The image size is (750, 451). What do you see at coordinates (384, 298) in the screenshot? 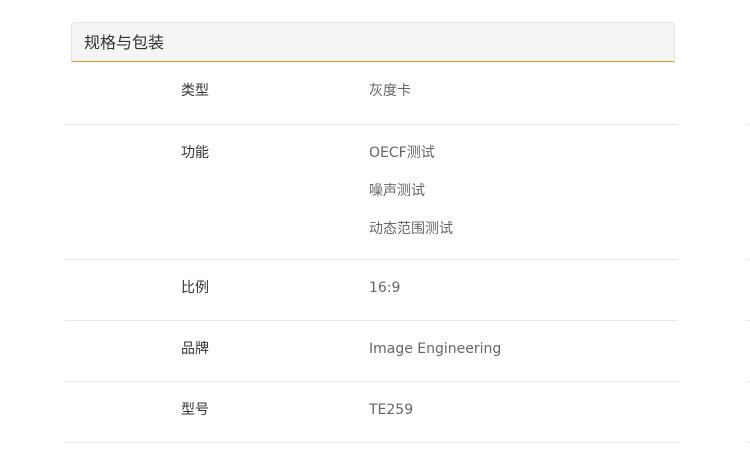
I see `spec-values: 16:9` at bounding box center [384, 298].